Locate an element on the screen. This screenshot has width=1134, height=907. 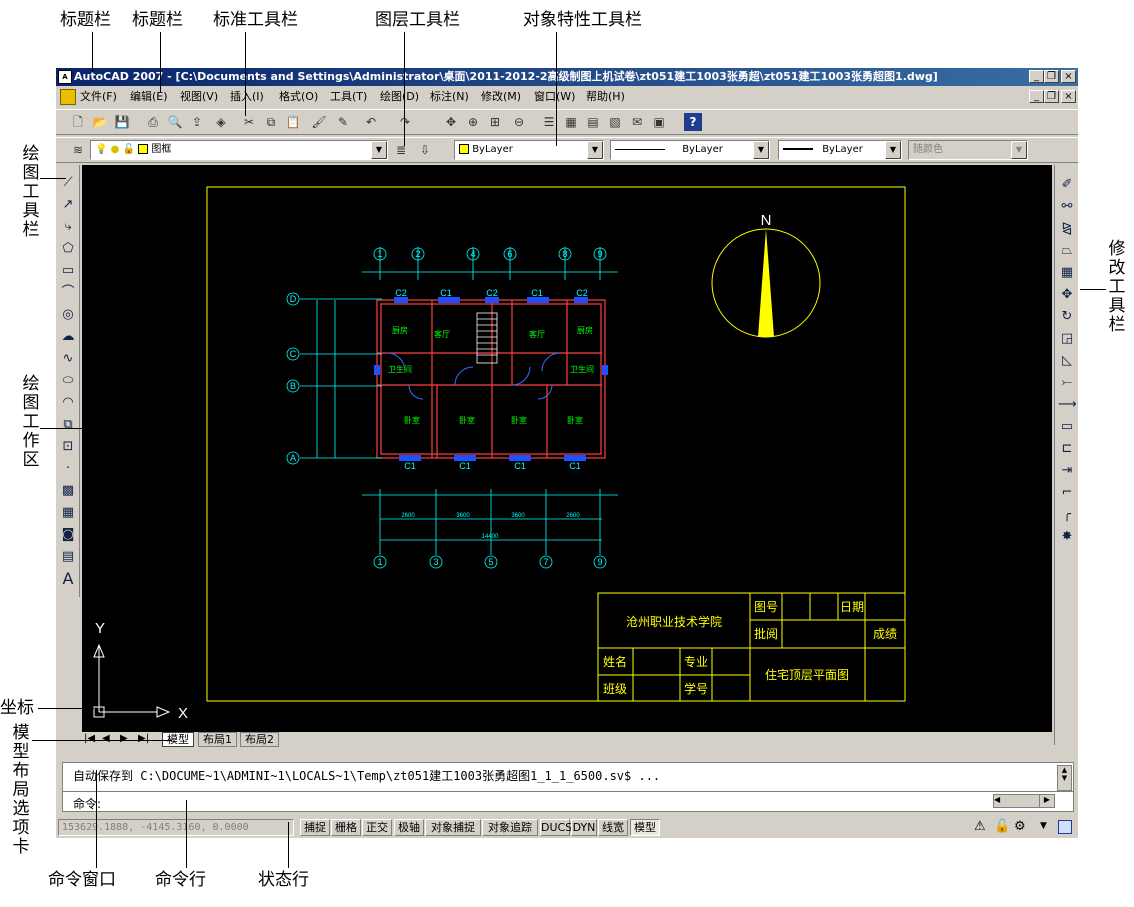
publish-icon: ⇪ is located at coordinates (197, 122).